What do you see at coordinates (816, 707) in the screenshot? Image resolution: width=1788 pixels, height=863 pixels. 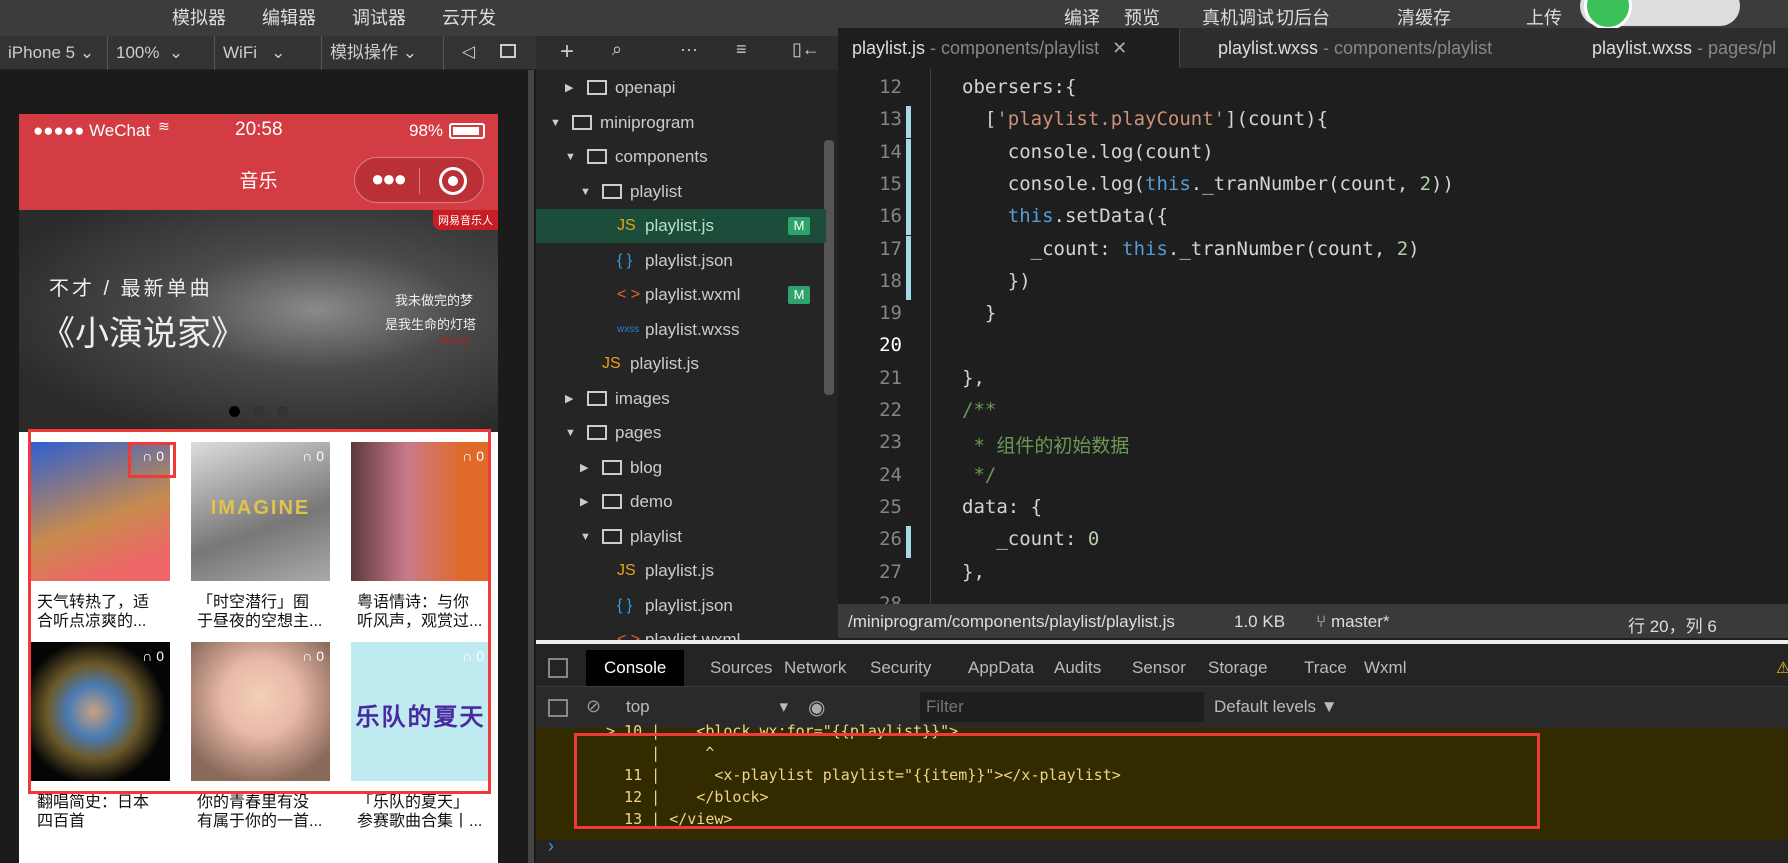 I see `eye-icon: ◉` at bounding box center [816, 707].